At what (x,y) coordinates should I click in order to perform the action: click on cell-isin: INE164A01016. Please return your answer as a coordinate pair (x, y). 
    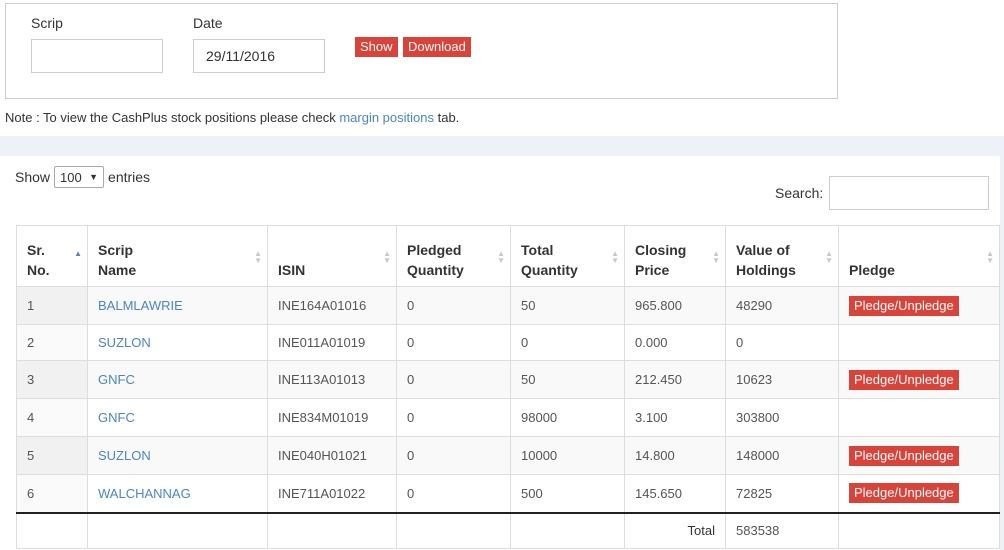
    Looking at the image, I should click on (332, 305).